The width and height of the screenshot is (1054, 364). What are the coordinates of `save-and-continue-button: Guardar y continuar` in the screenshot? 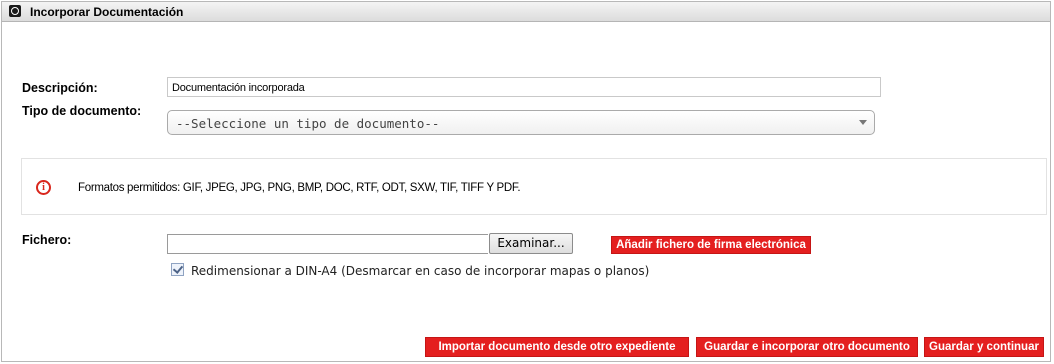 It's located at (984, 347).